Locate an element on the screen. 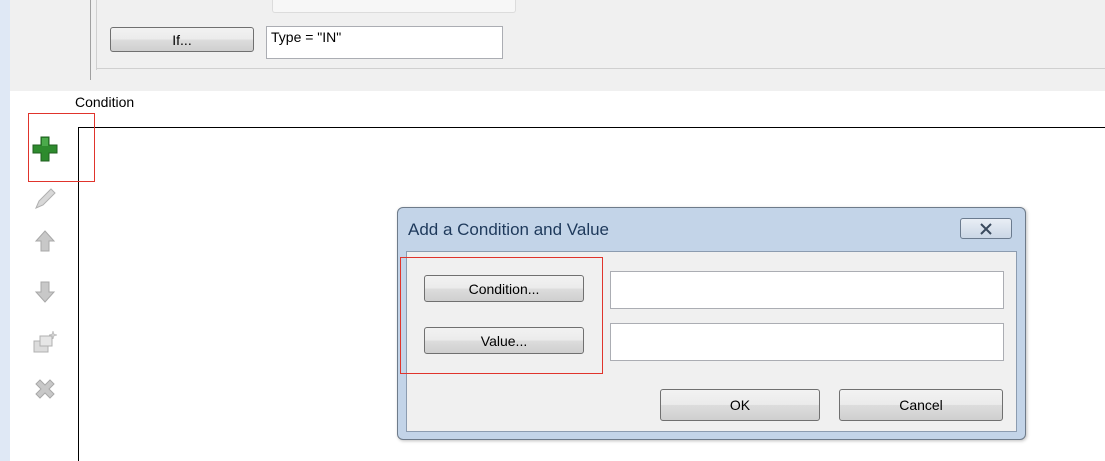  ok-button: OK is located at coordinates (740, 405).